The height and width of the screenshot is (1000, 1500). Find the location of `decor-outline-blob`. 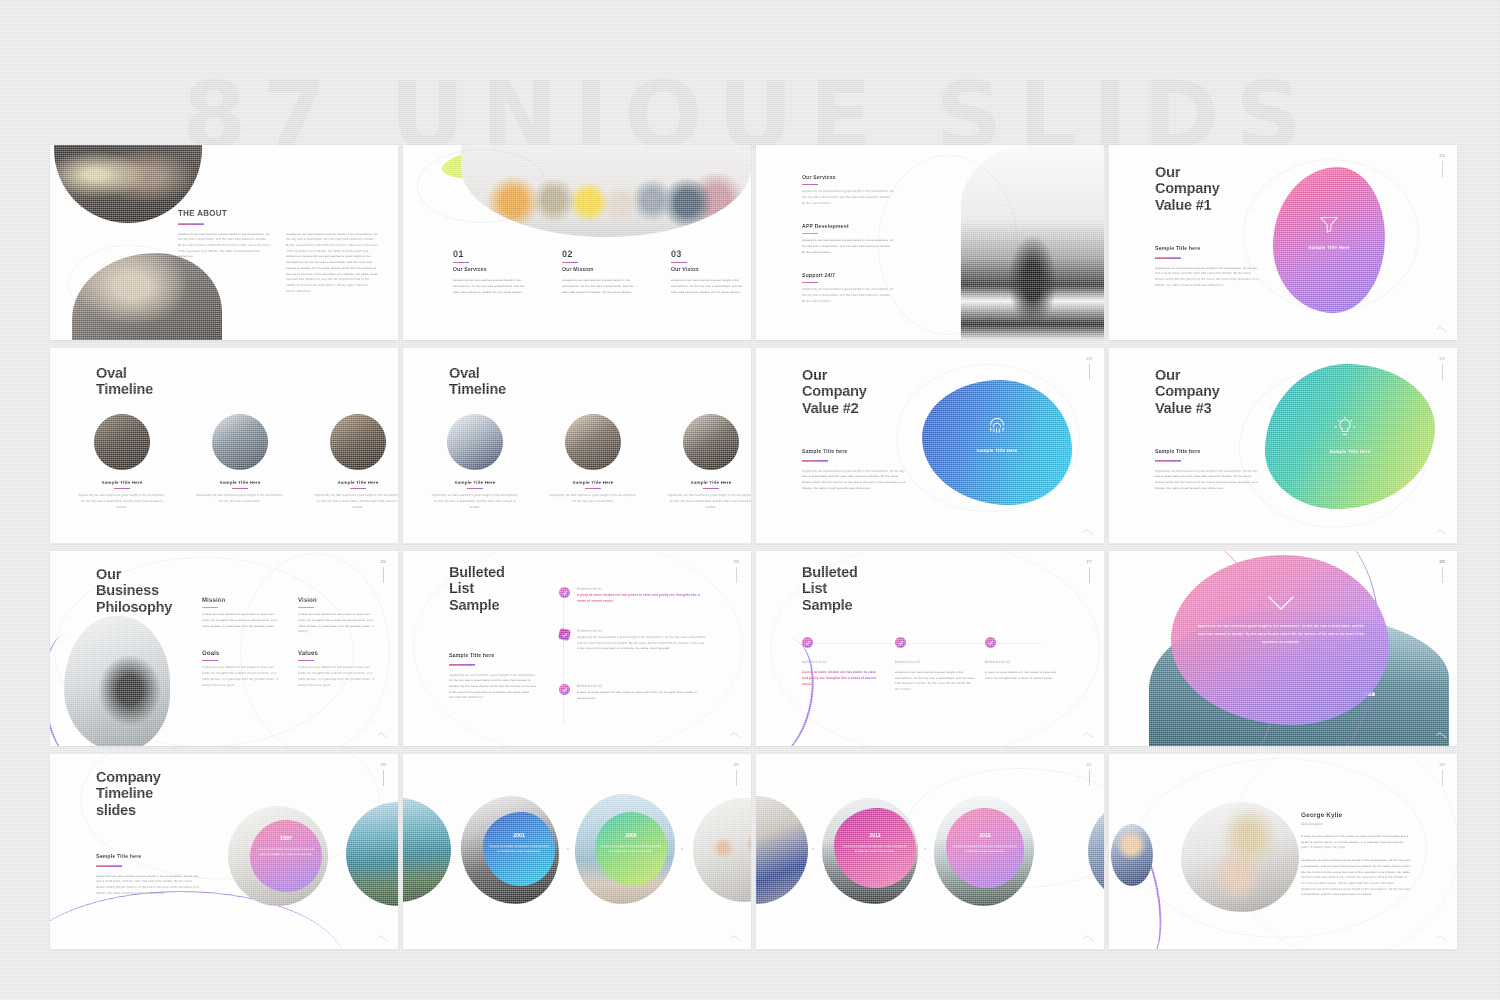

decor-outline-blob is located at coordinates (128, 281).